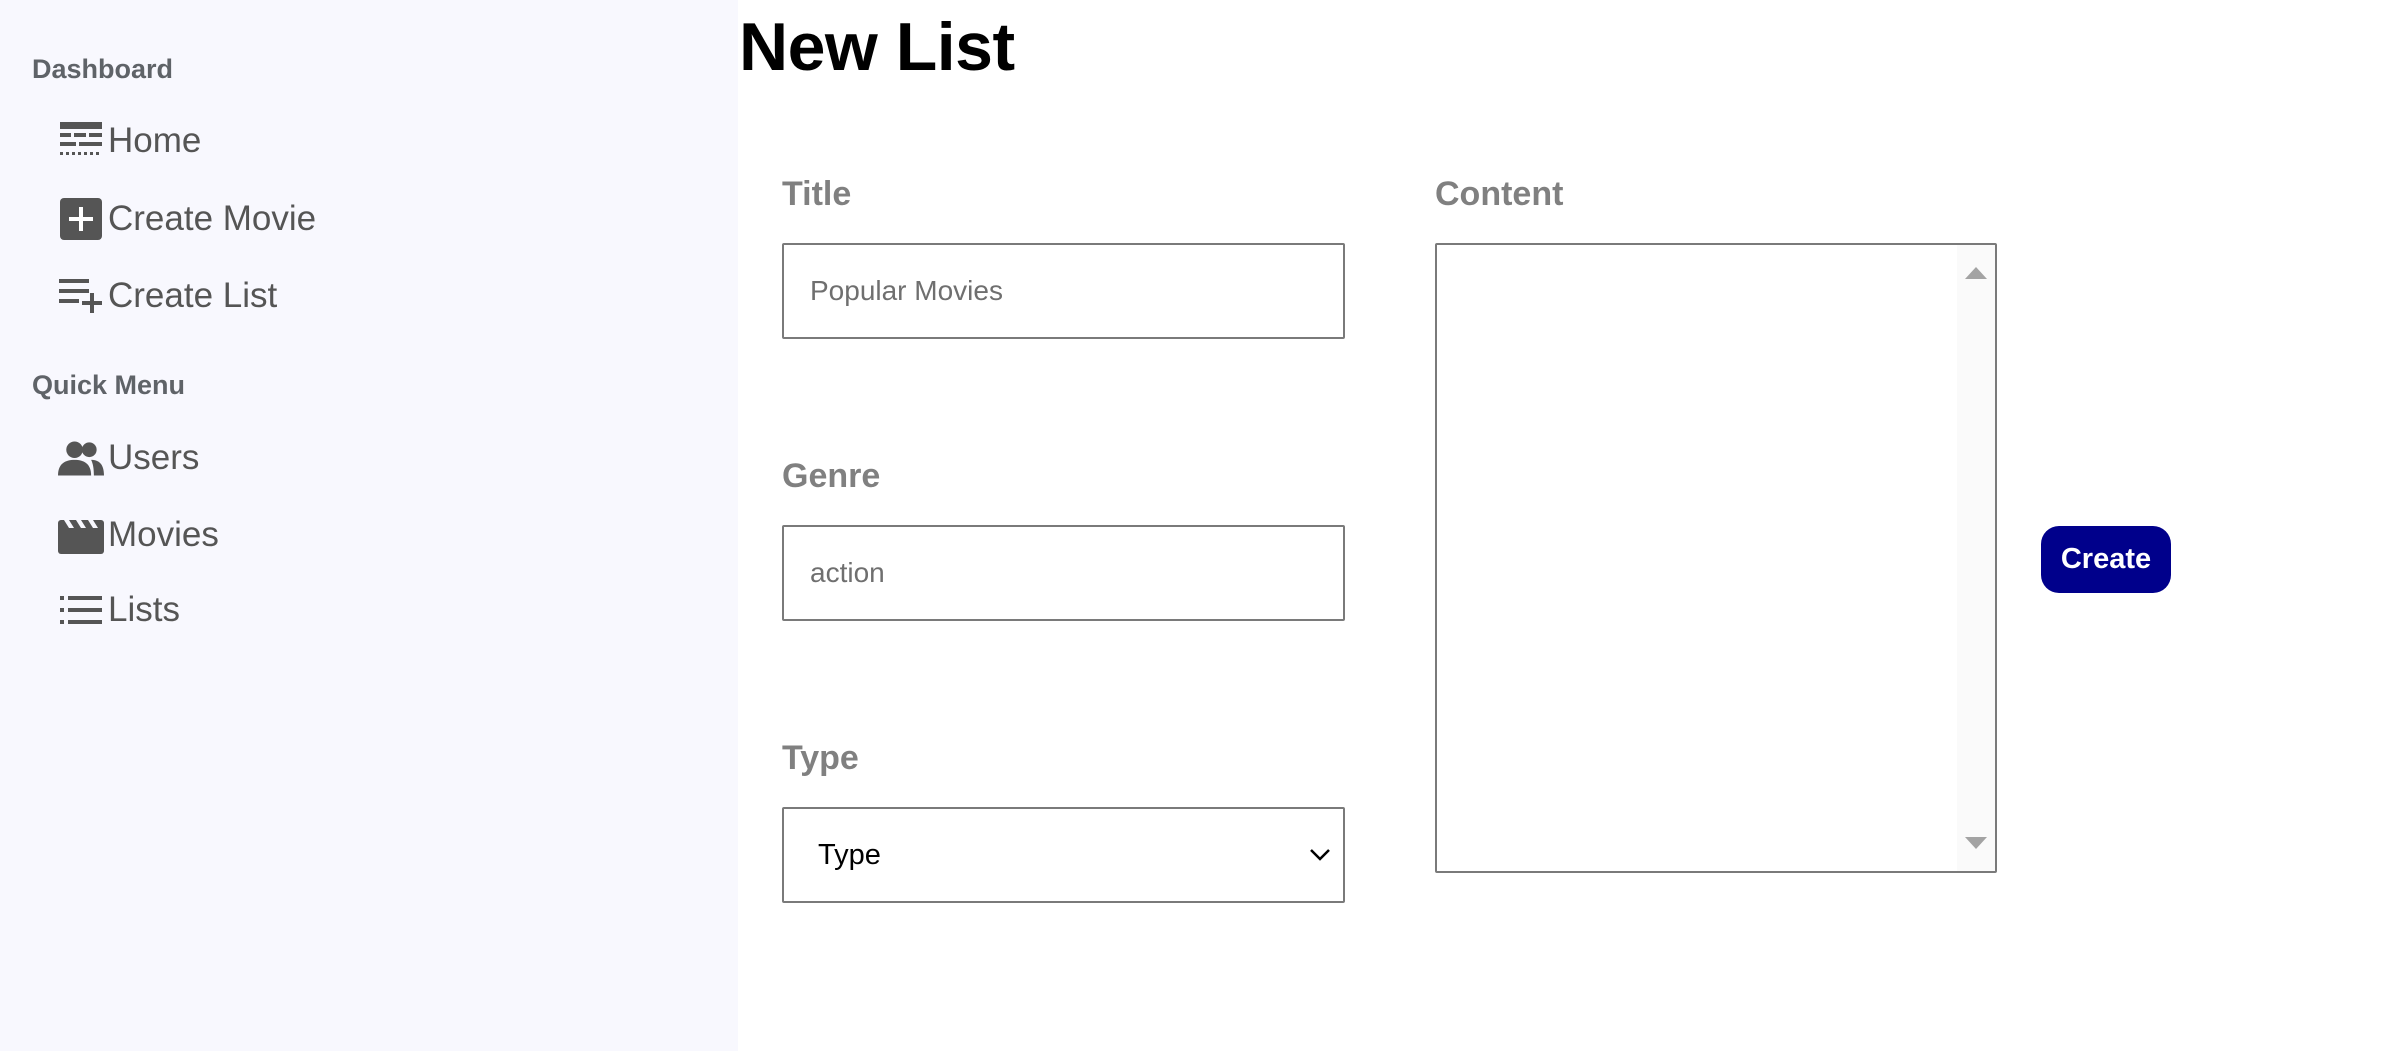  Describe the element at coordinates (817, 194) in the screenshot. I see `title-label: Title` at that location.